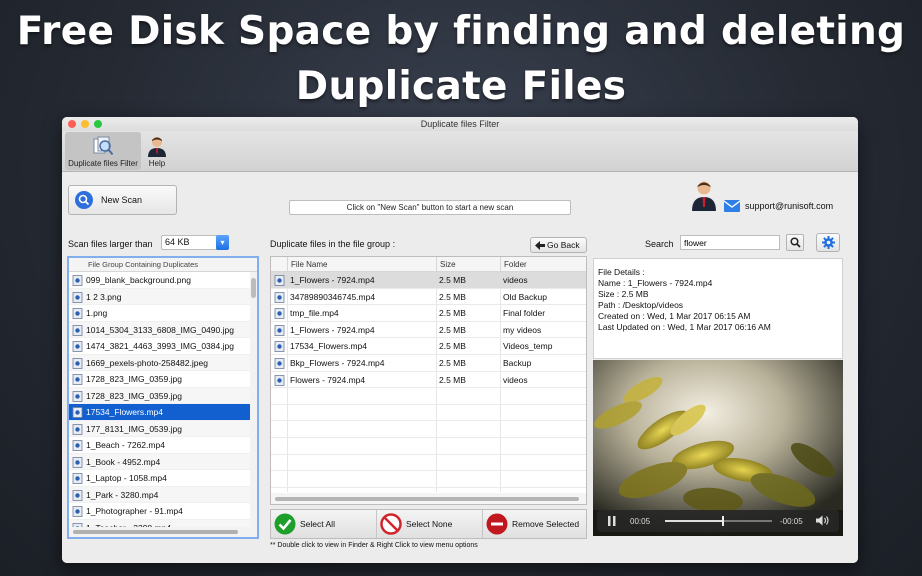 Image resolution: width=922 pixels, height=576 pixels. I want to click on list-item: 1669_pexels-photo-258482.jpeg, so click(163, 362).